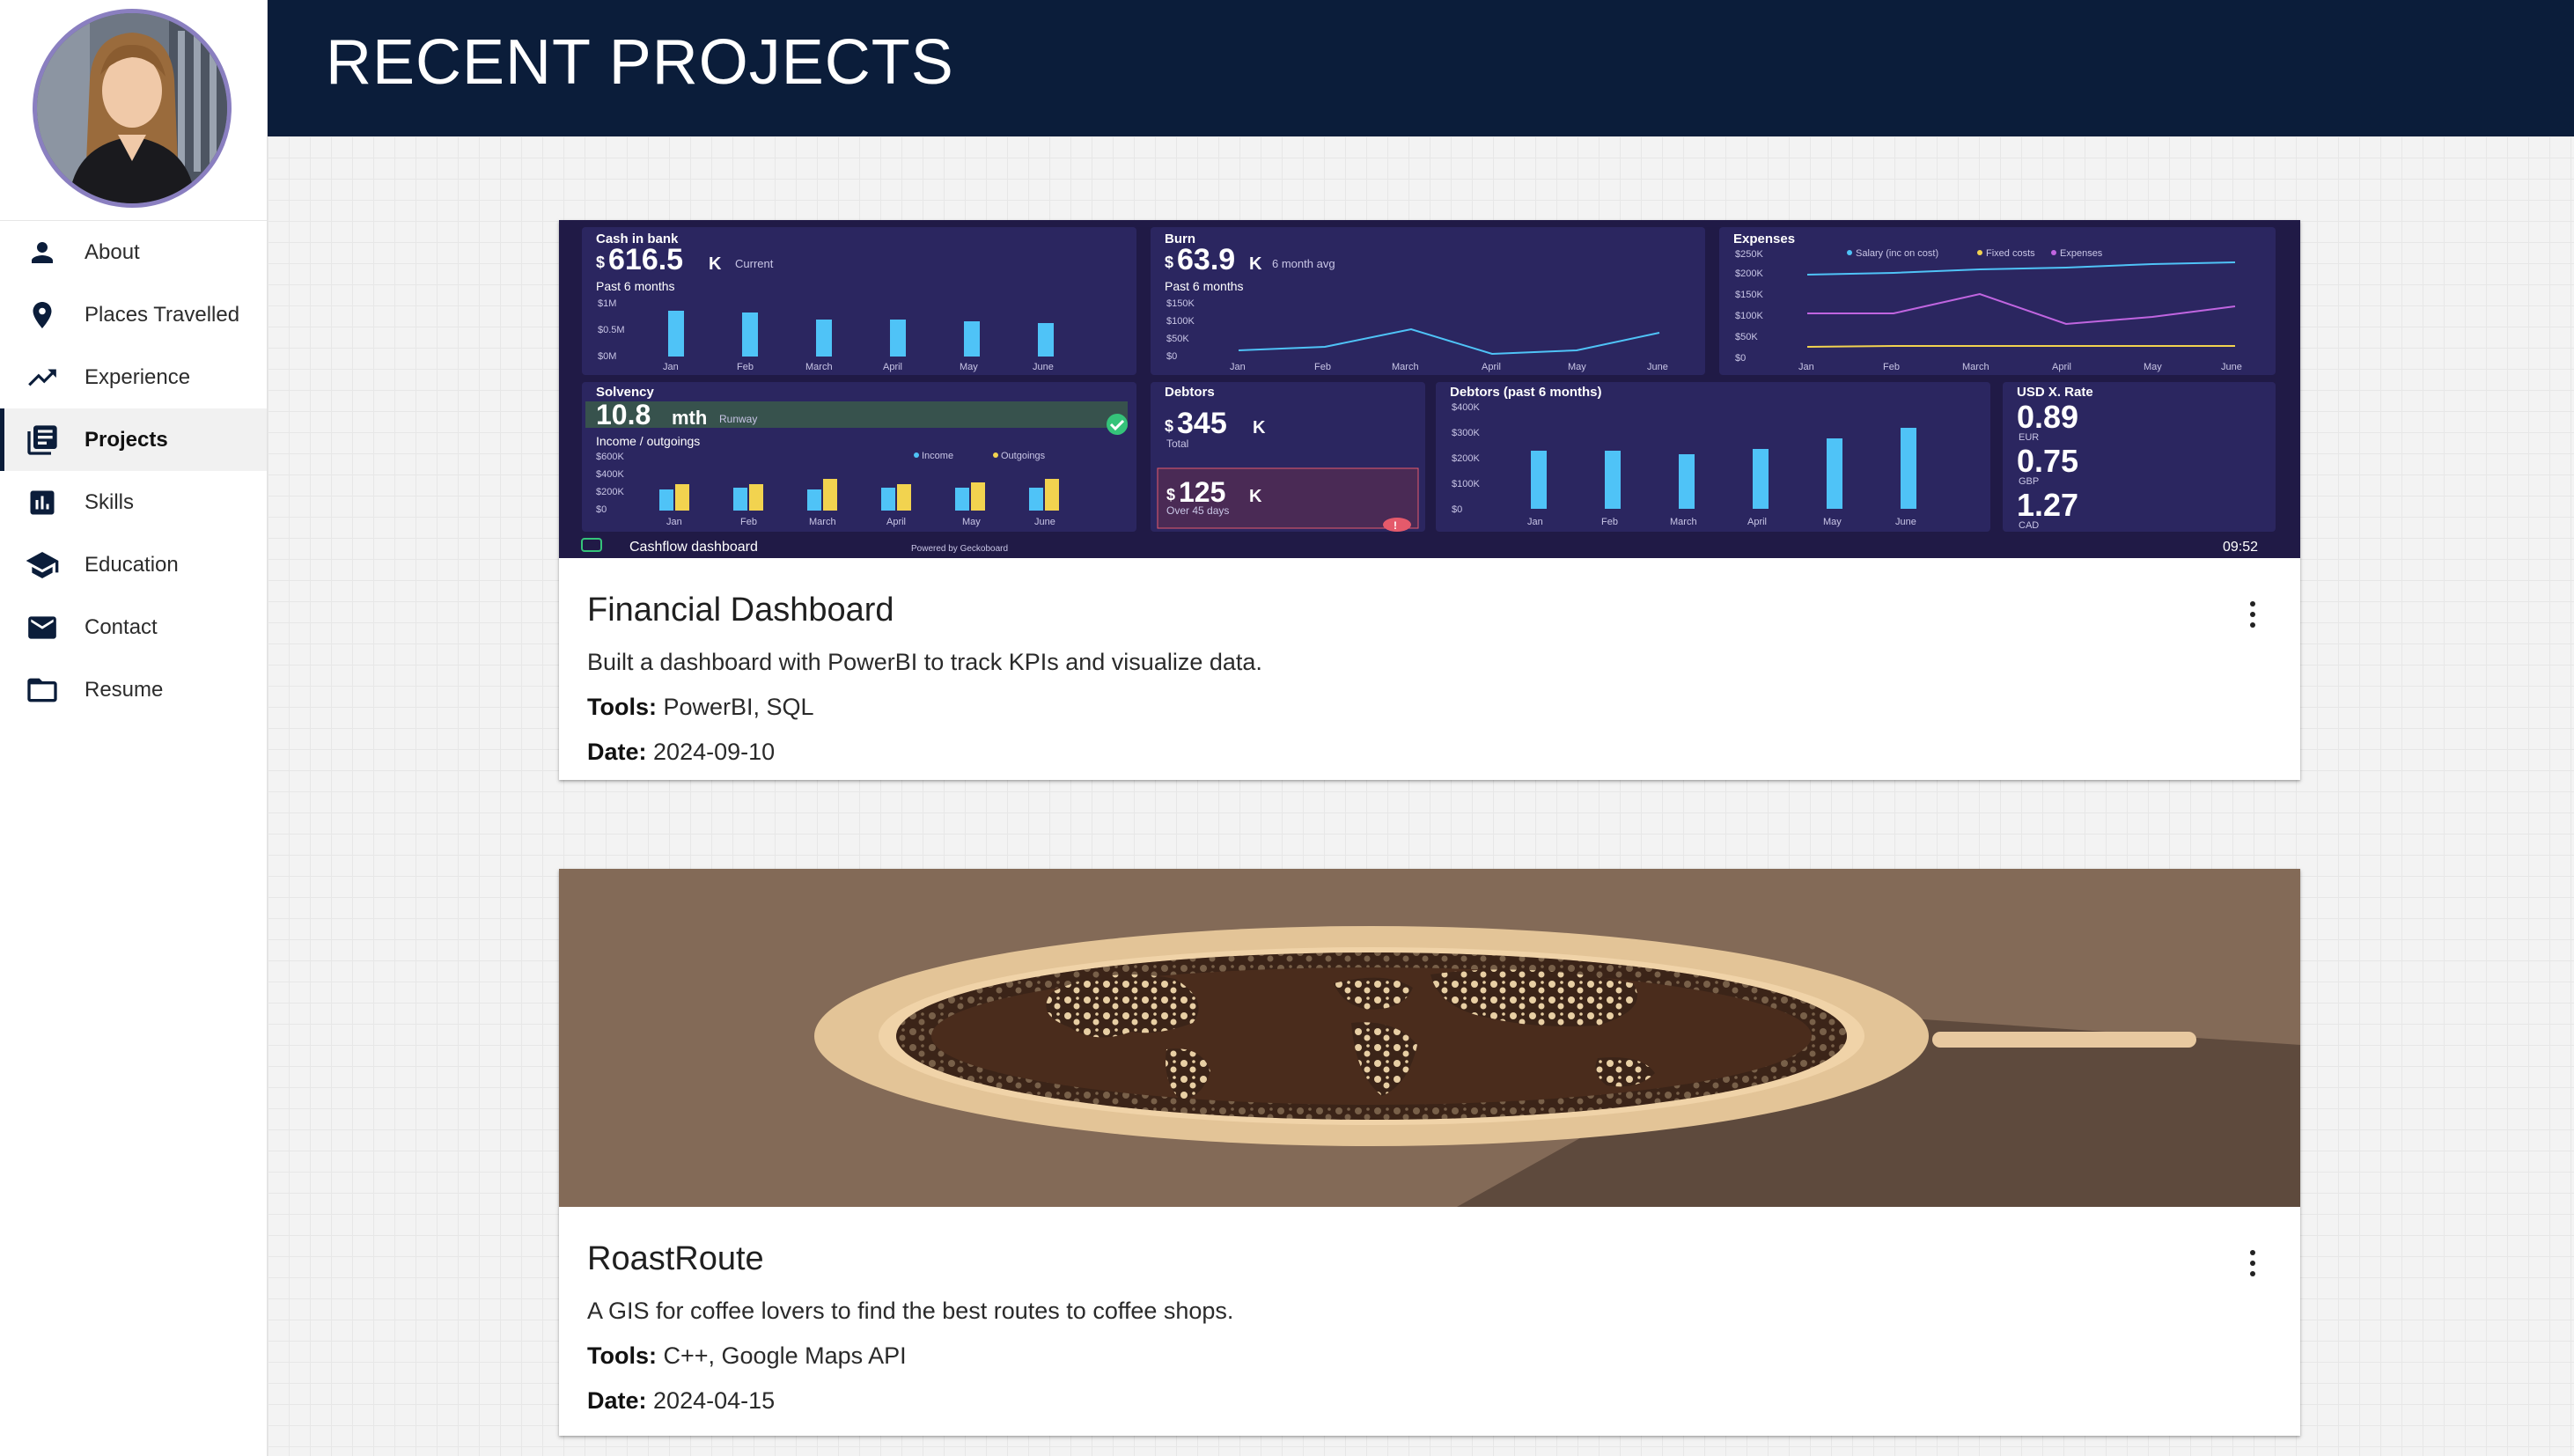 This screenshot has width=2574, height=1456. Describe the element at coordinates (2029, 437) in the screenshot. I see `fx-code: EUR` at that location.